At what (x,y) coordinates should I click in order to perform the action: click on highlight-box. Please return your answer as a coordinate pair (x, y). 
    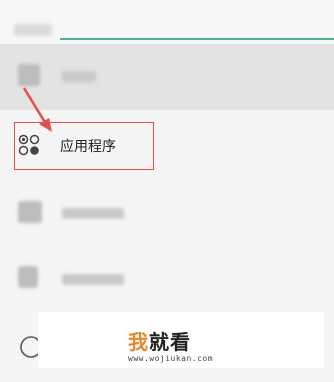
    Looking at the image, I should click on (84, 146).